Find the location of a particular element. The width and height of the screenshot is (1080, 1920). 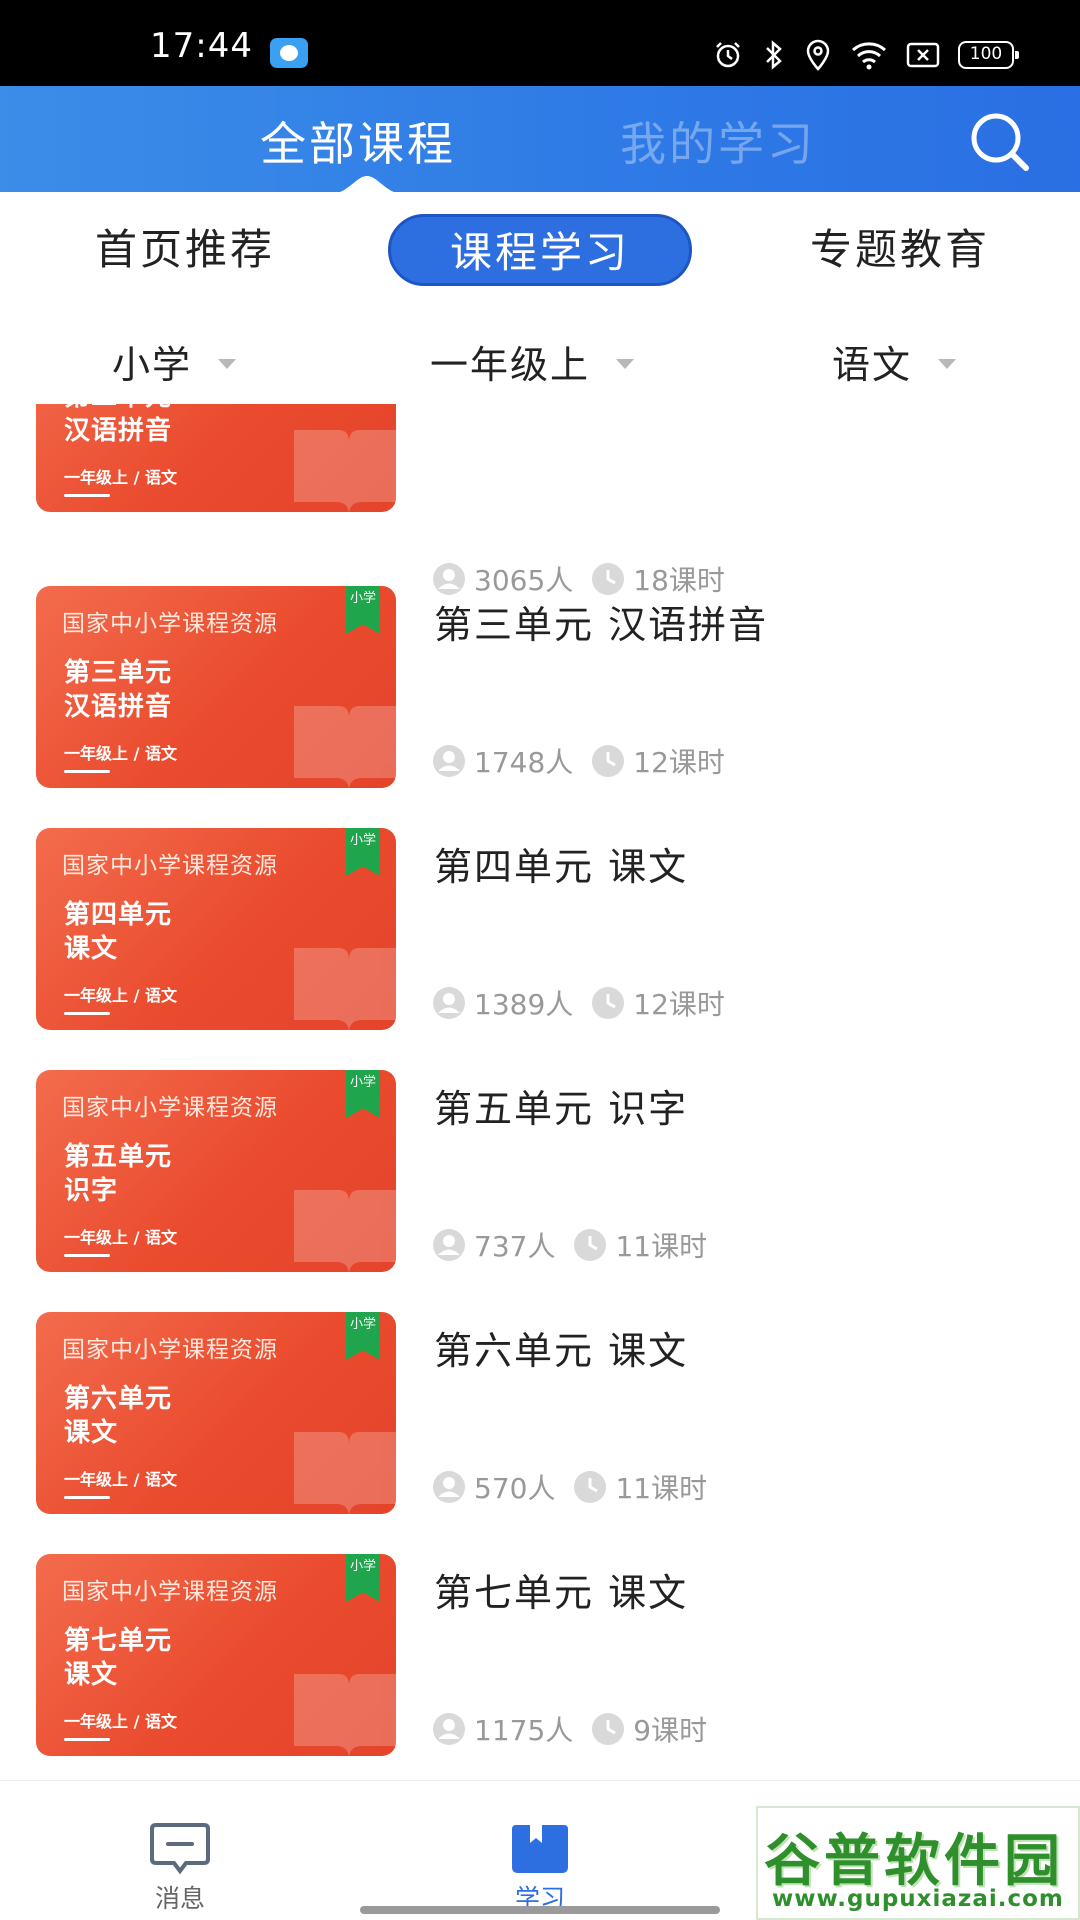

book-icon is located at coordinates (540, 1849).